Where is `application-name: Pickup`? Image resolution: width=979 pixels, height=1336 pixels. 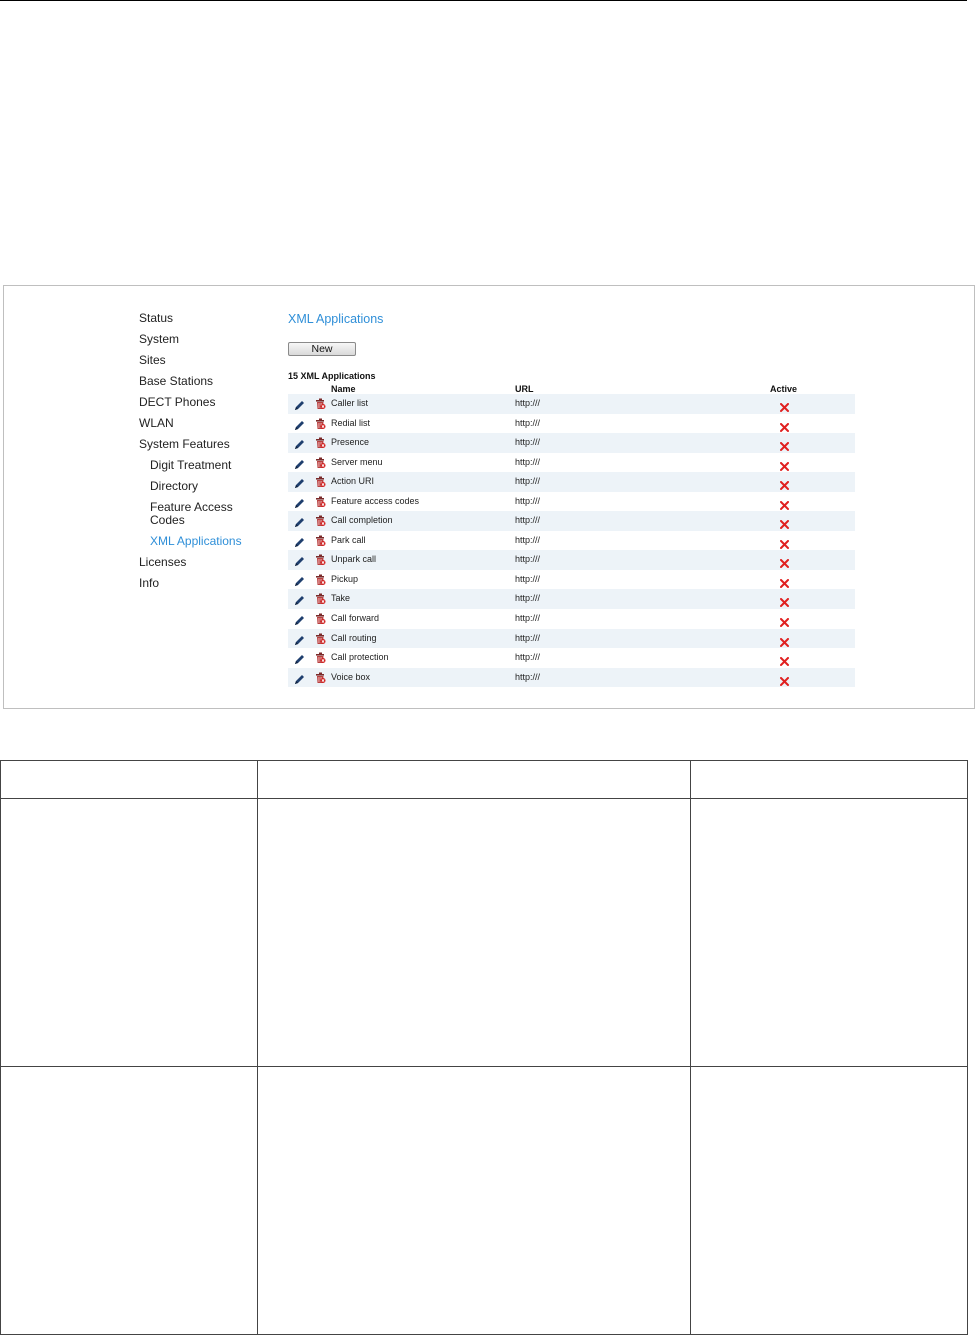 application-name: Pickup is located at coordinates (345, 578).